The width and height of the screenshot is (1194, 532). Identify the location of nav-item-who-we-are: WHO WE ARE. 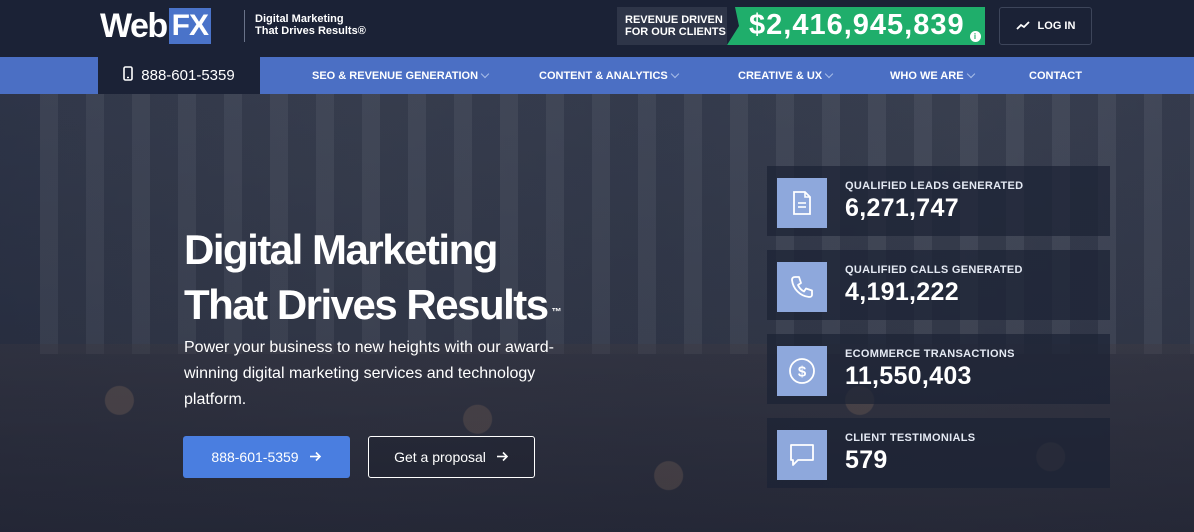
(932, 75).